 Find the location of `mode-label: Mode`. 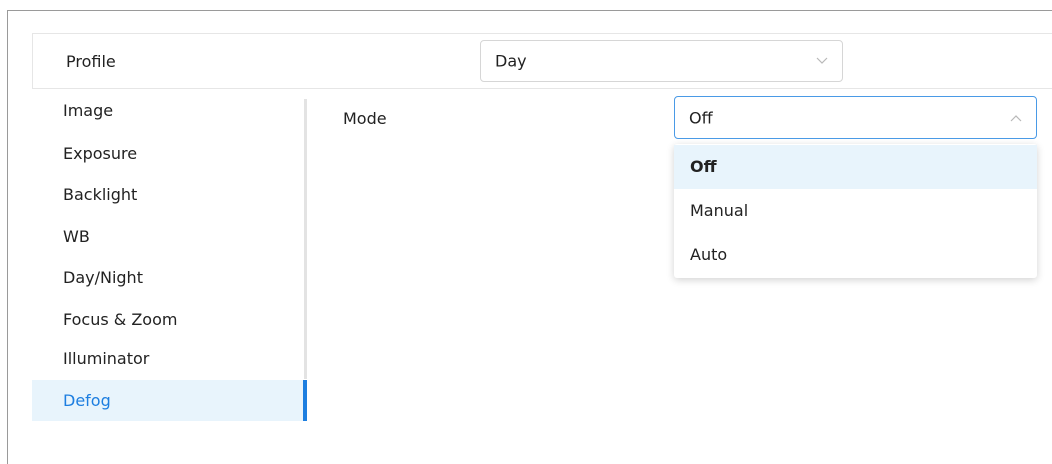

mode-label: Mode is located at coordinates (365, 118).